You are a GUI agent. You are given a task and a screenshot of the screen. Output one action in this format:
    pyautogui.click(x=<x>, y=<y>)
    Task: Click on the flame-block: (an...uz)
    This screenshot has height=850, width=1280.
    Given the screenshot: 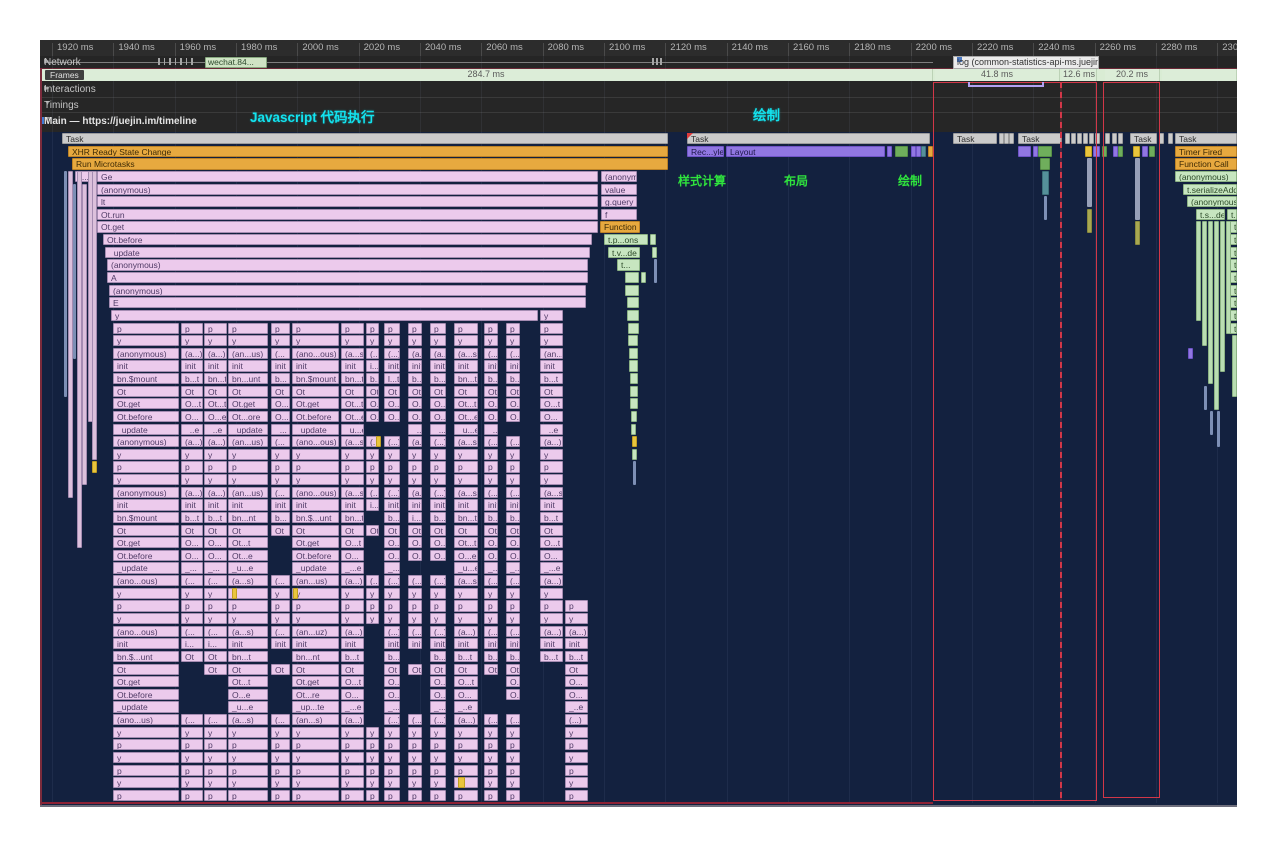 What is the action you would take?
    pyautogui.click(x=315, y=631)
    